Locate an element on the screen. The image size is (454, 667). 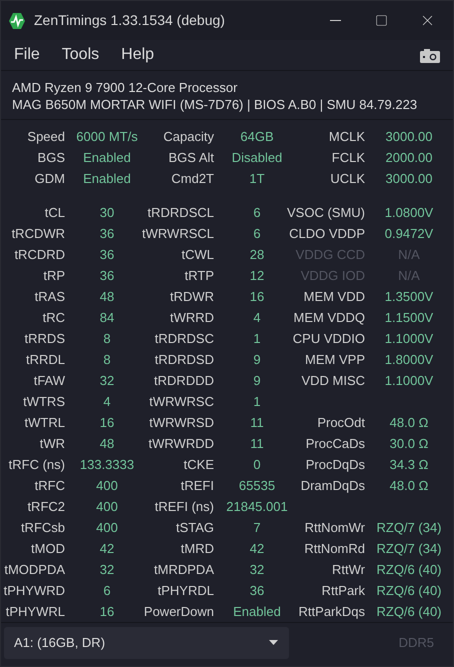
window-title: ZenTimings 1.33.1534 (debug) is located at coordinates (129, 20).